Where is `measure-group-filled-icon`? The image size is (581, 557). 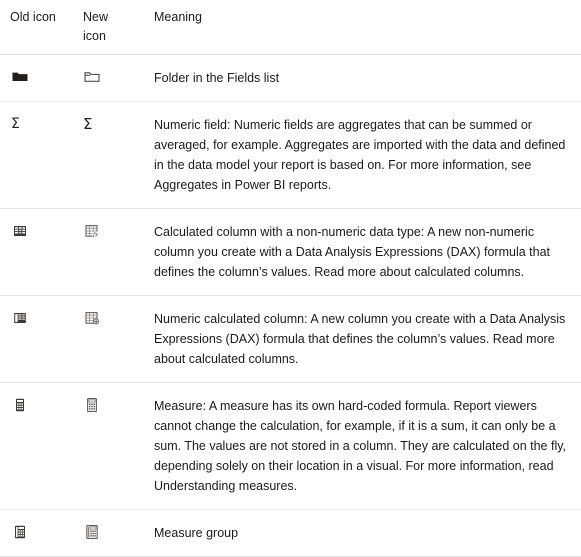 measure-group-filled-icon is located at coordinates (20, 532).